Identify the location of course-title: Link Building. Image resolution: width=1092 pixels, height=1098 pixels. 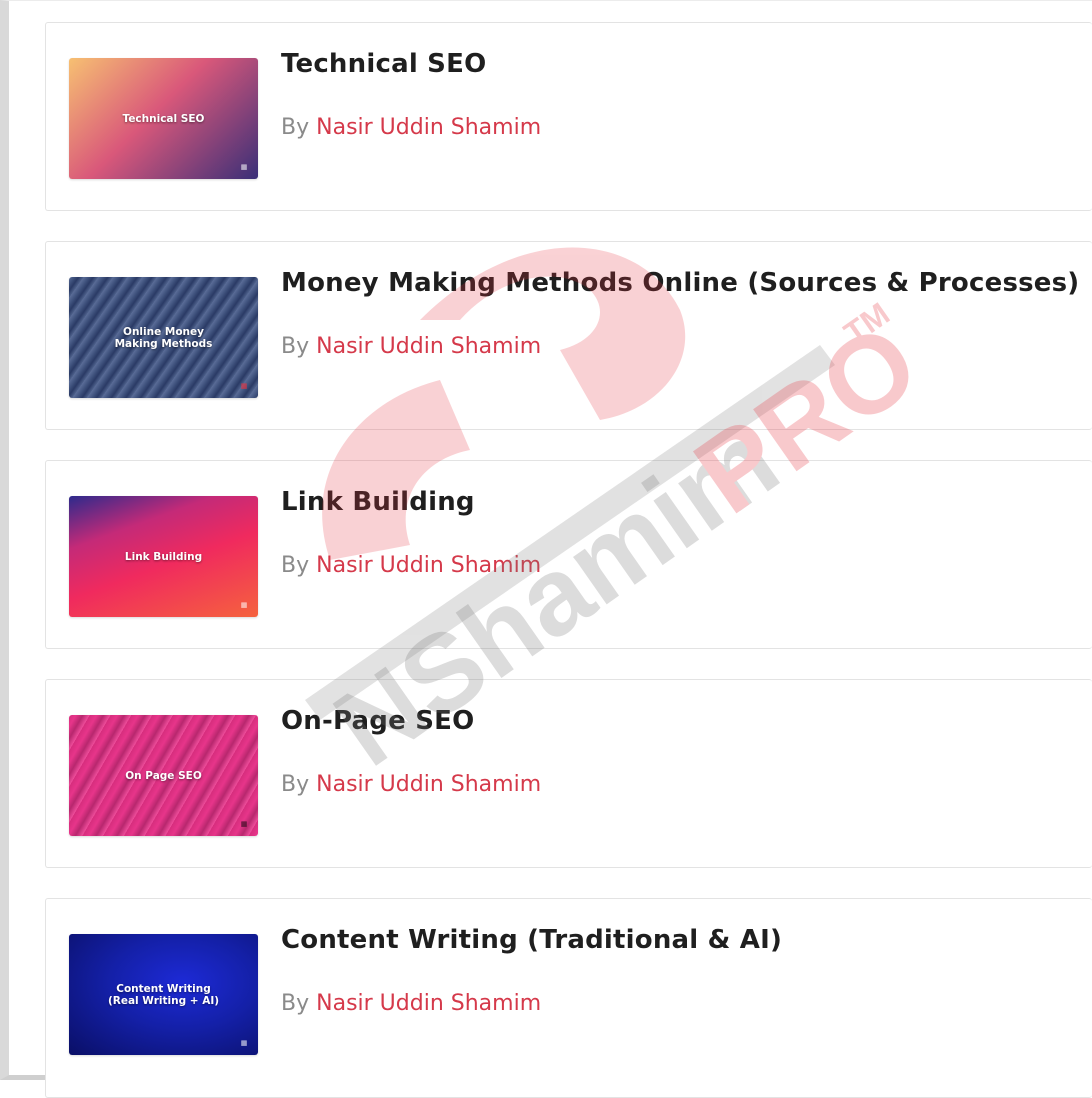
(378, 502).